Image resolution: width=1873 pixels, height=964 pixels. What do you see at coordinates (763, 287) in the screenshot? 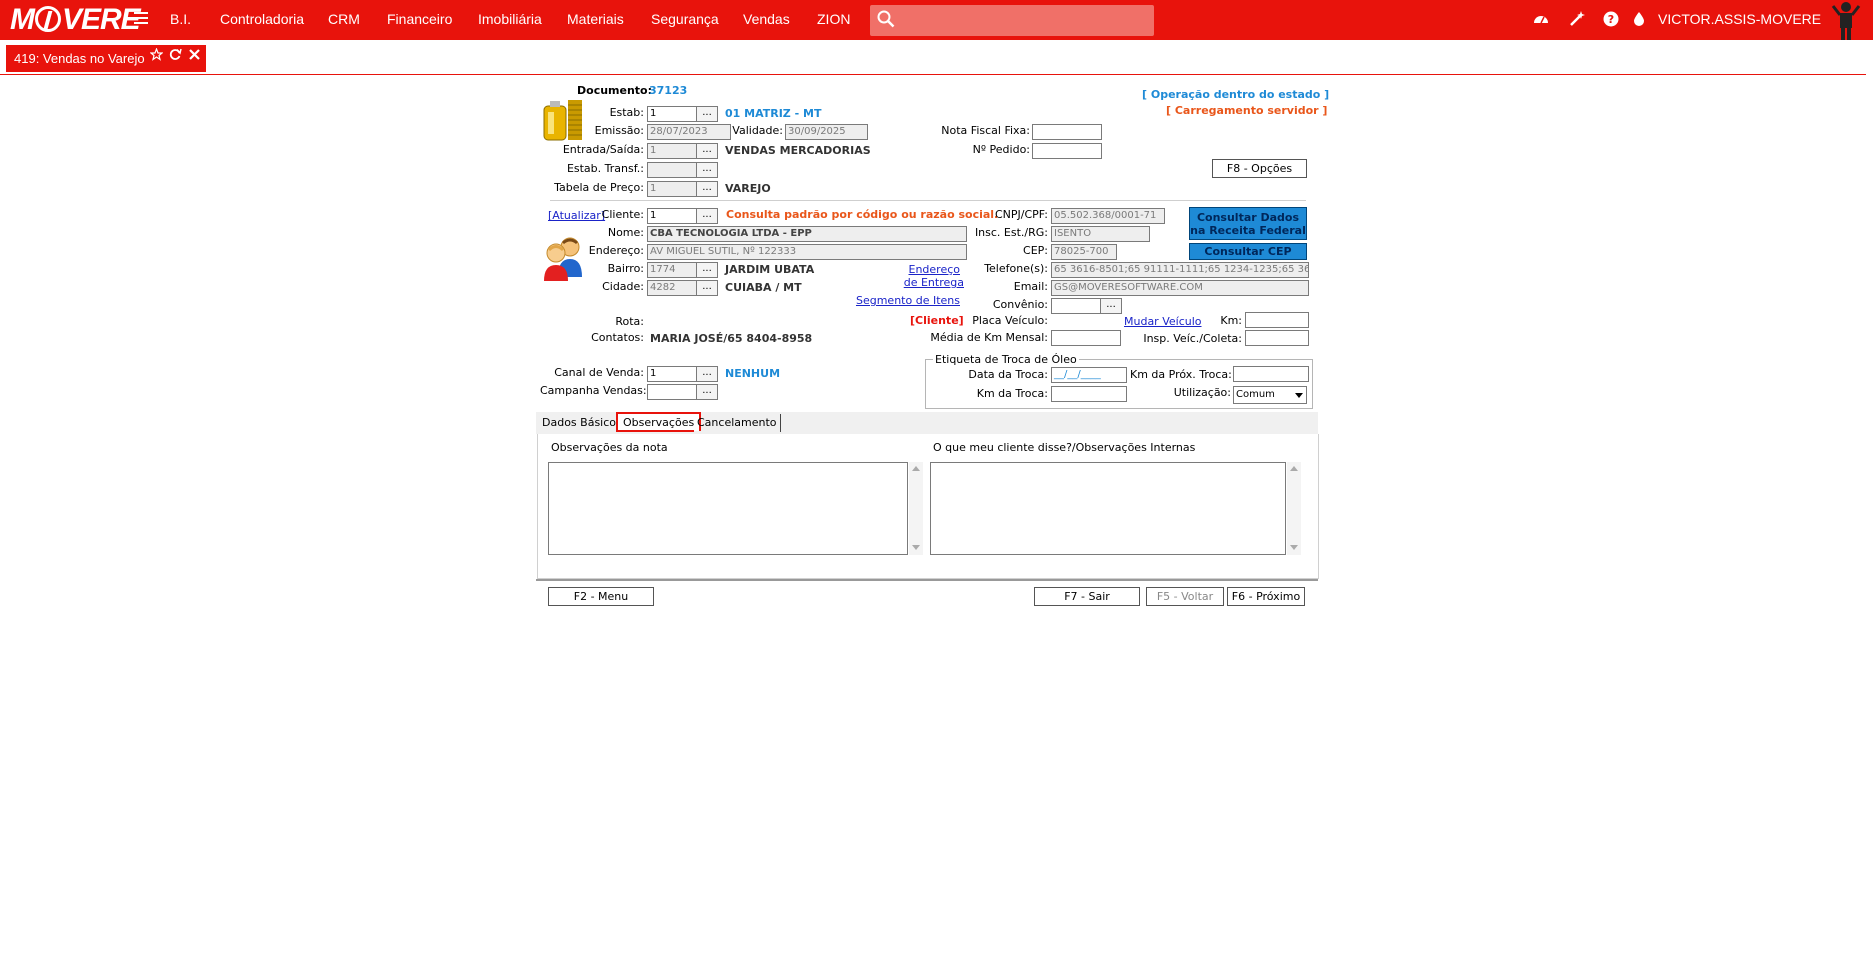
I see `cidade-description: CUIABA / MT` at bounding box center [763, 287].